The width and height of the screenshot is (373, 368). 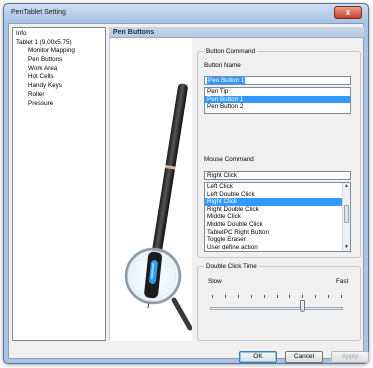 I want to click on mouse-command-label: Mouse Command, so click(x=229, y=159).